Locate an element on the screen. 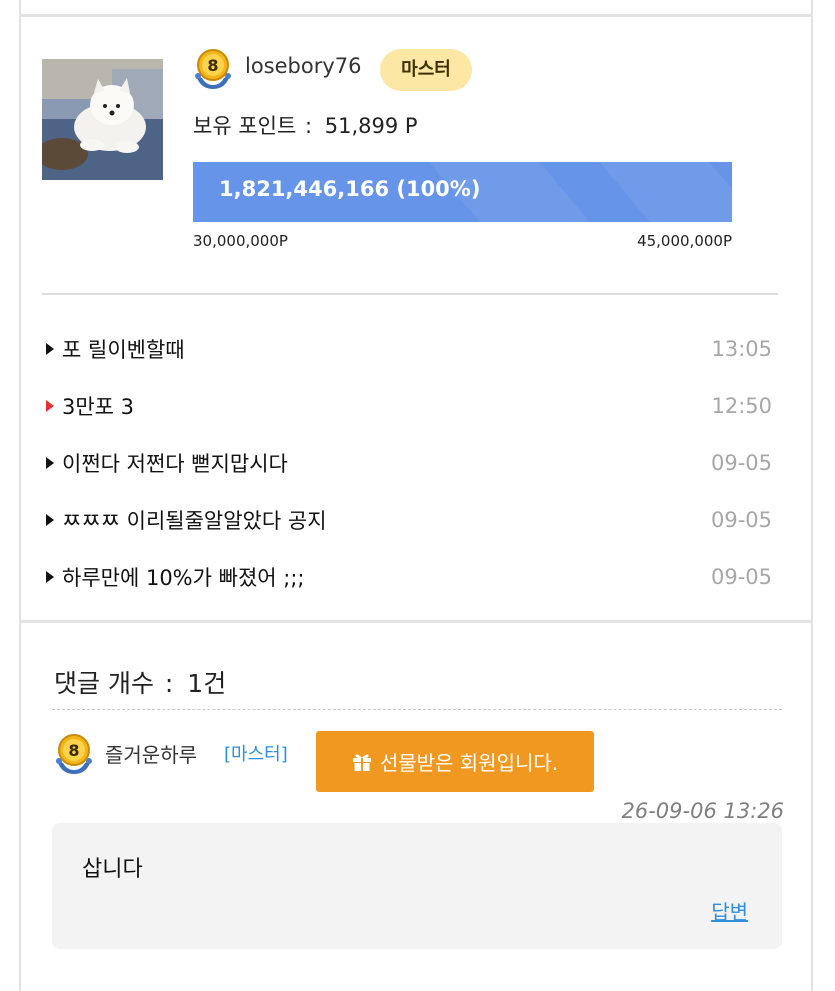 Image resolution: width=835 pixels, height=991 pixels. profile-divider is located at coordinates (410, 294).